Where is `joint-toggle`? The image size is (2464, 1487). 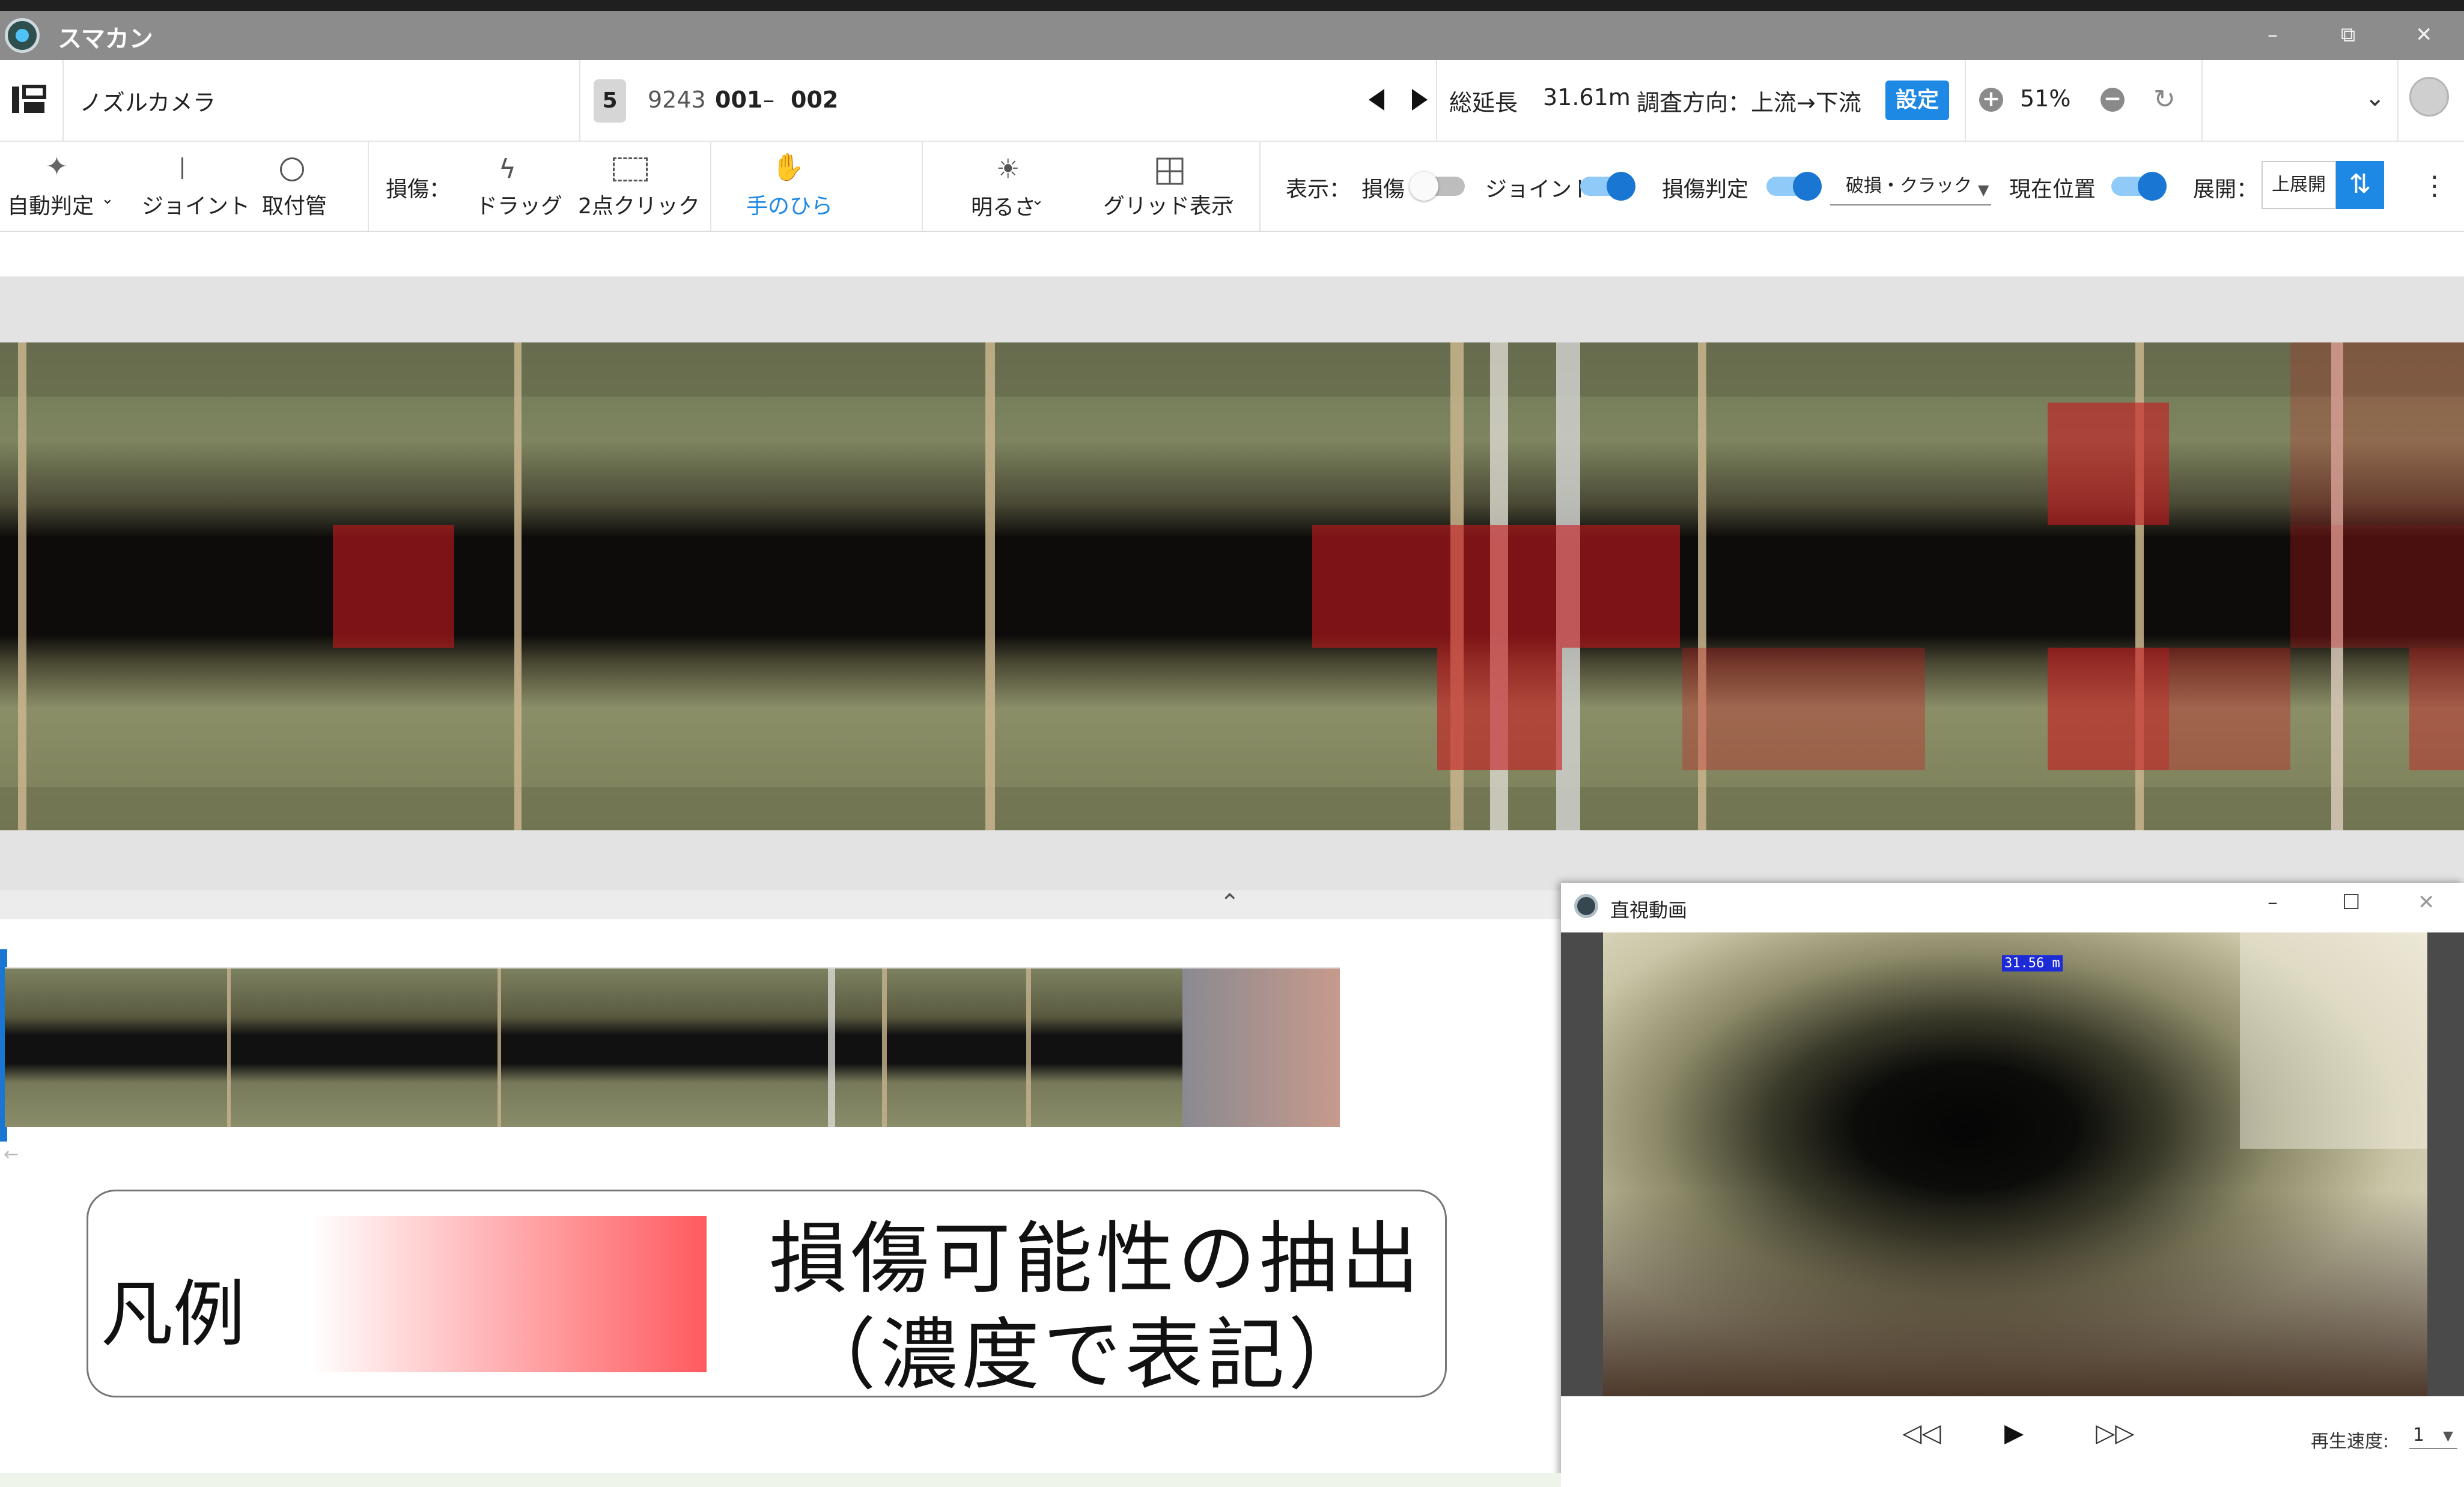 joint-toggle is located at coordinates (1607, 186).